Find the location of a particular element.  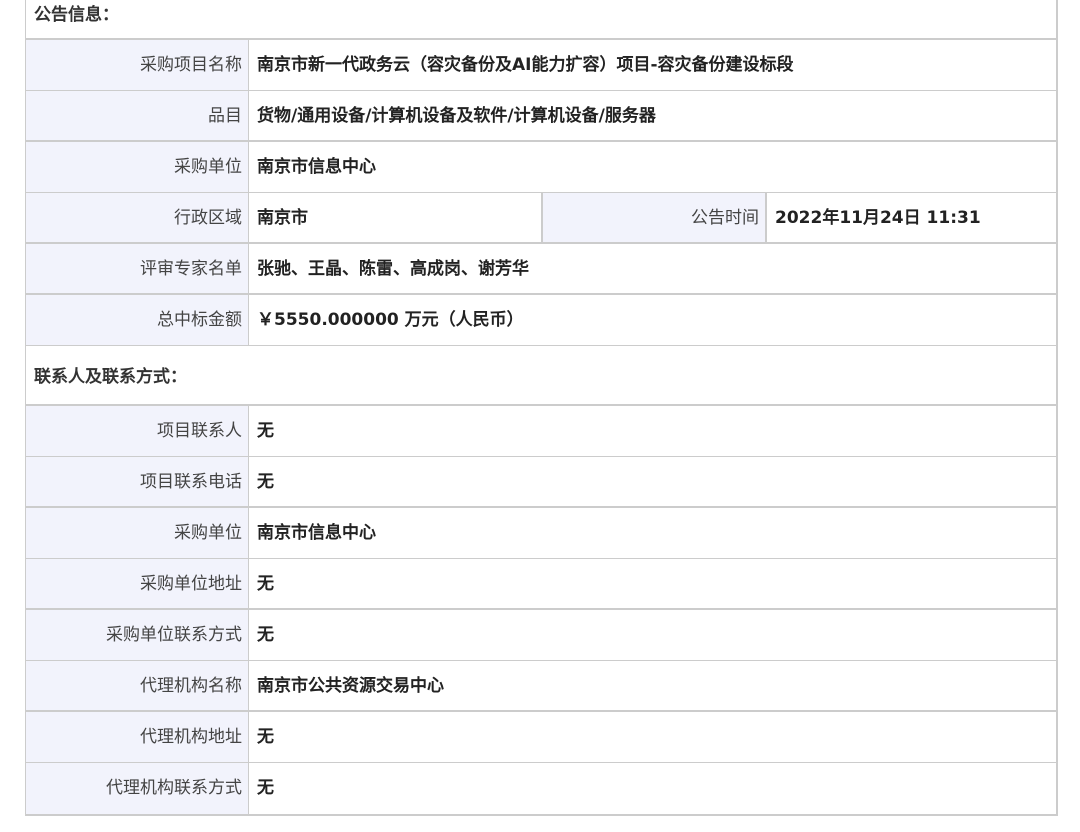

row-region-time: 行政区域 南京市 公告时间 2022年11月24日 11:31 is located at coordinates (541, 218).